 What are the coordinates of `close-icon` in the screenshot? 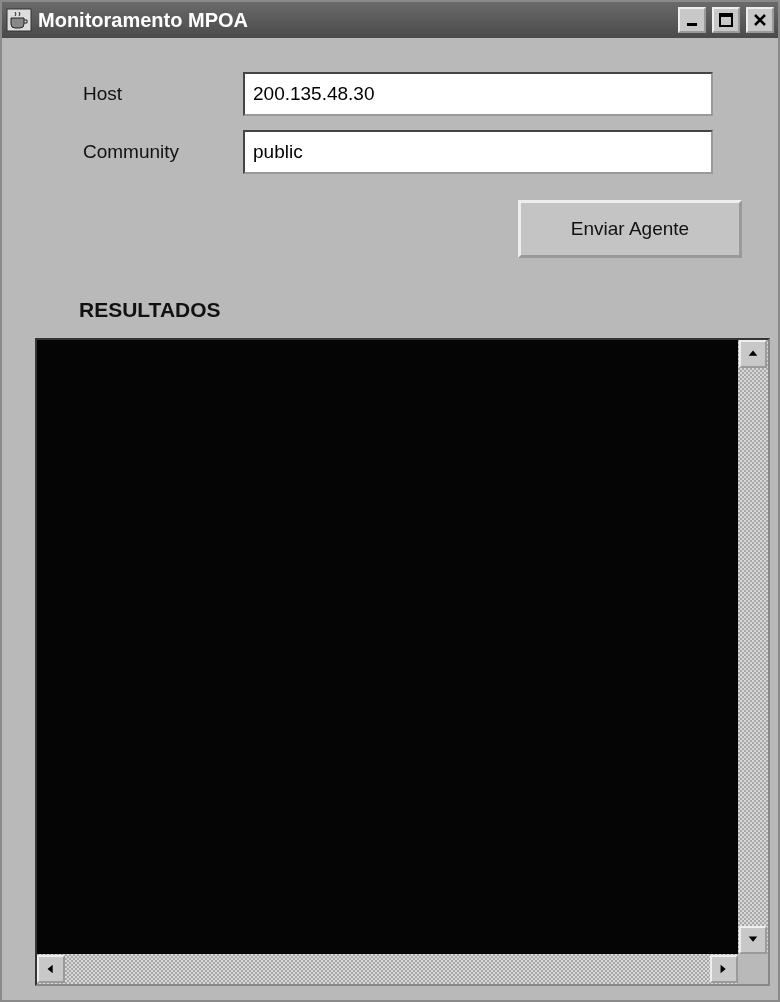 It's located at (760, 20).